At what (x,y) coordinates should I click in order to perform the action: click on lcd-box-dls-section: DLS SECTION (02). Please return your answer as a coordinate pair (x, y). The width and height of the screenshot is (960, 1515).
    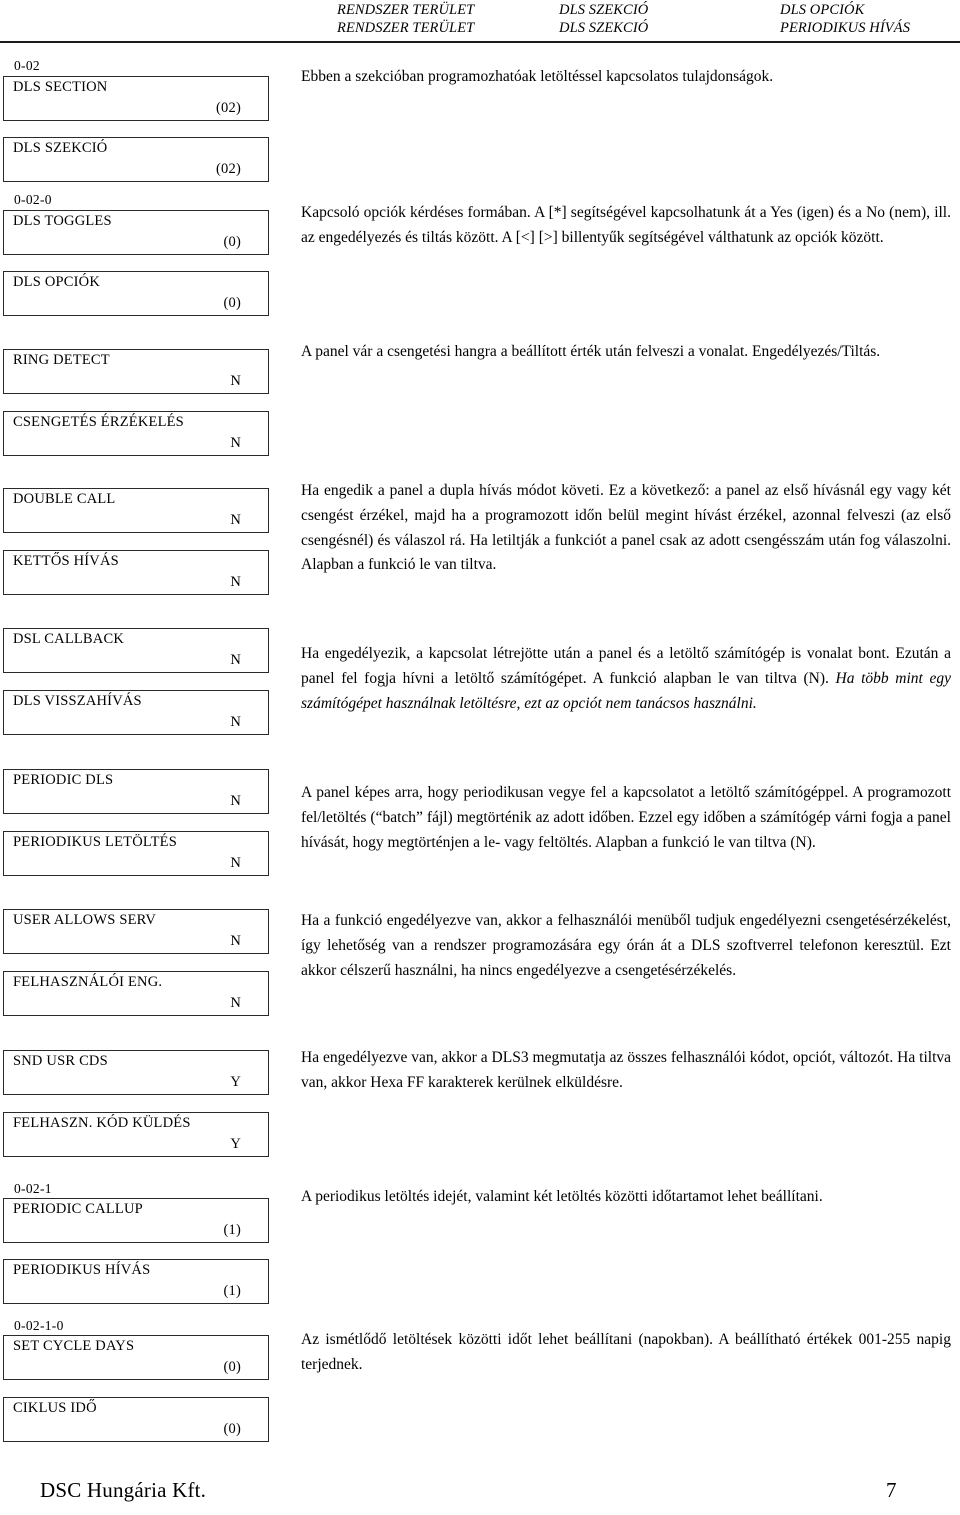
    Looking at the image, I should click on (136, 98).